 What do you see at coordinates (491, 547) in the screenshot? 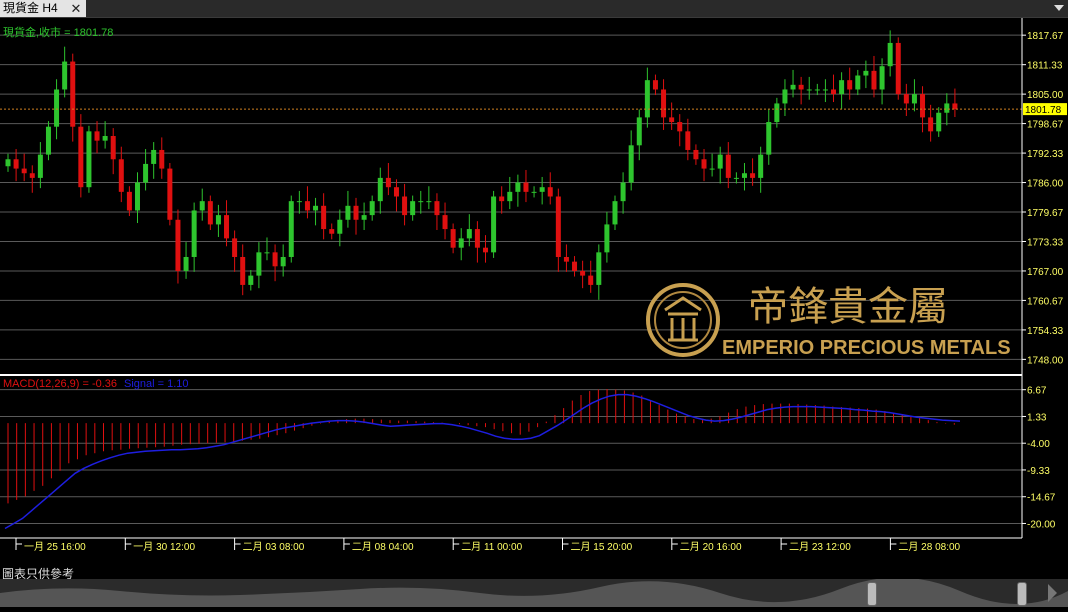
I see `time-tick-label: 二月 11 00:00` at bounding box center [491, 547].